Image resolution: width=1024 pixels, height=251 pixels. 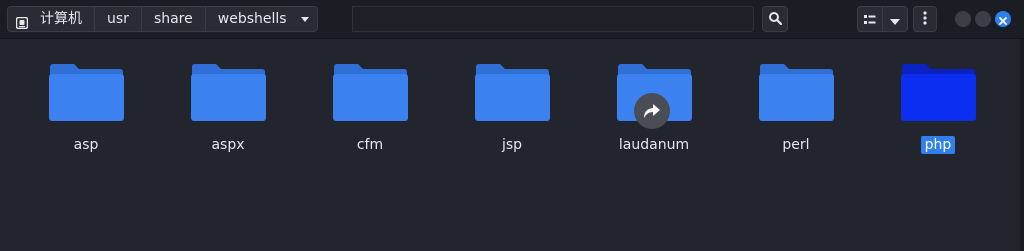 What do you see at coordinates (963, 19) in the screenshot?
I see `minimize-button` at bounding box center [963, 19].